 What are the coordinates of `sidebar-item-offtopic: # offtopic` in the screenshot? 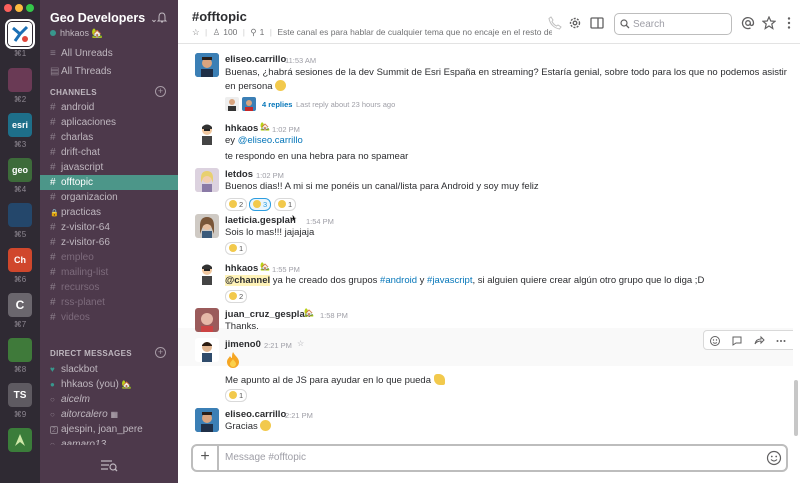 It's located at (109, 182).